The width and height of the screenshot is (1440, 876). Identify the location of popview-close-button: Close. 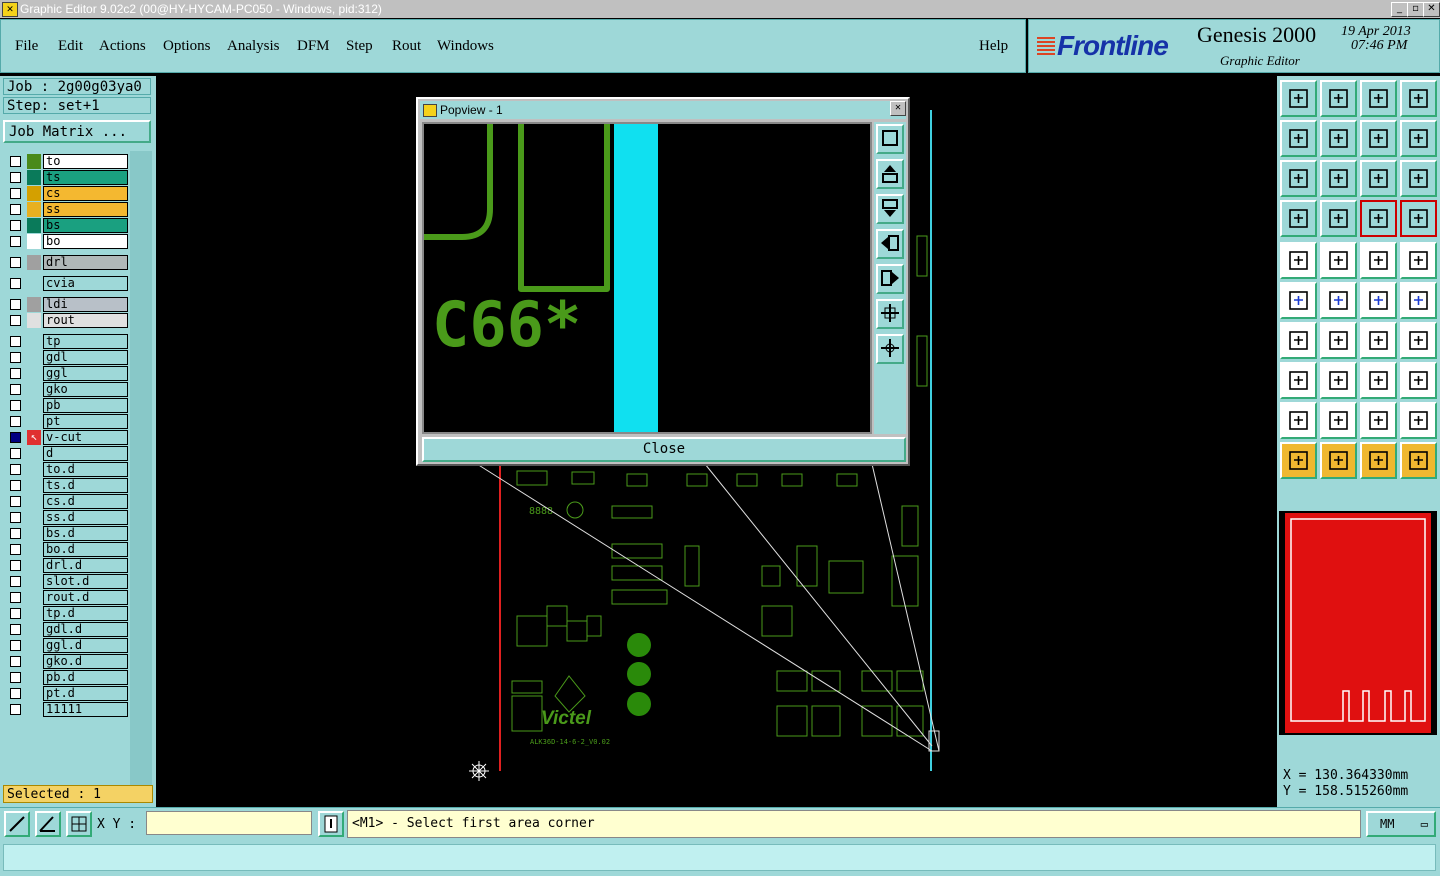
(664, 449).